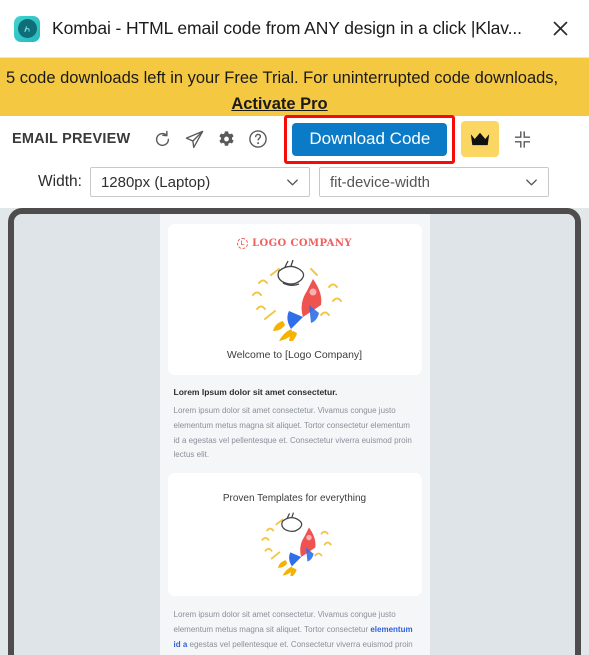 Image resolution: width=589 pixels, height=655 pixels. What do you see at coordinates (194, 139) in the screenshot?
I see `send-icon` at bounding box center [194, 139].